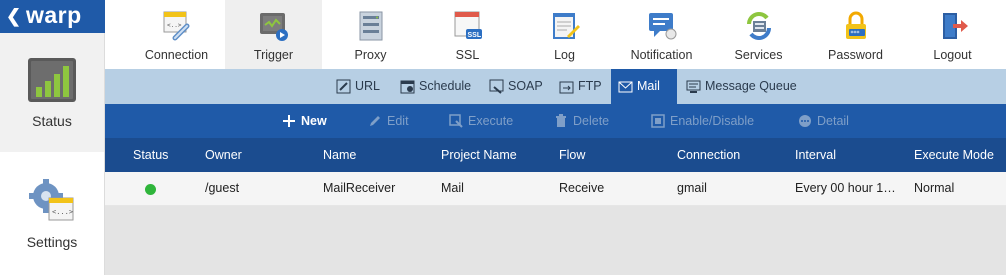 Image resolution: width=1006 pixels, height=275 pixels. What do you see at coordinates (398, 121) in the screenshot?
I see `edit-button-label: Edit` at bounding box center [398, 121].